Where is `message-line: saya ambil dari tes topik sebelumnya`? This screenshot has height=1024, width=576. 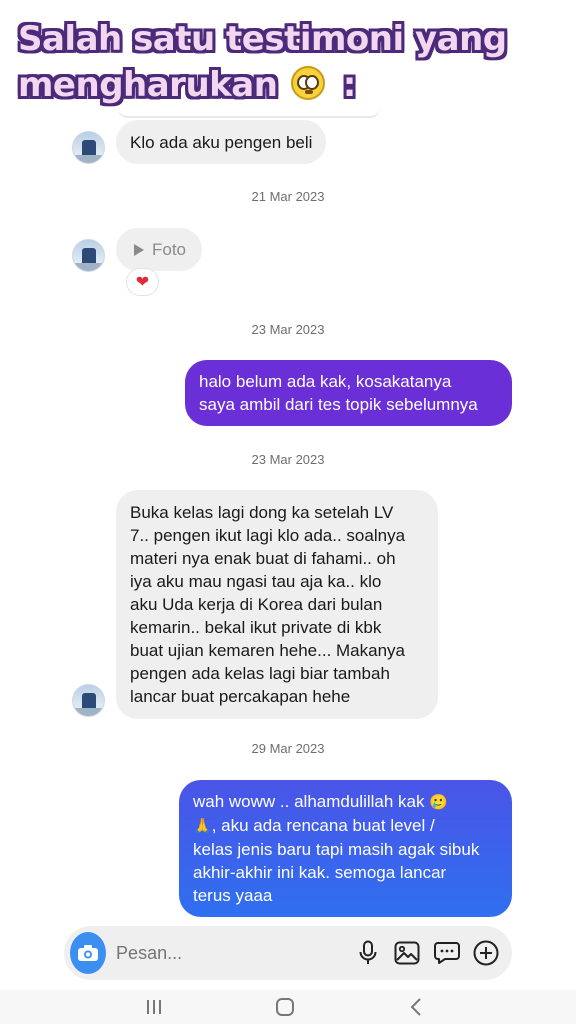
message-line: saya ambil dari tes topik sebelumnya is located at coordinates (338, 404).